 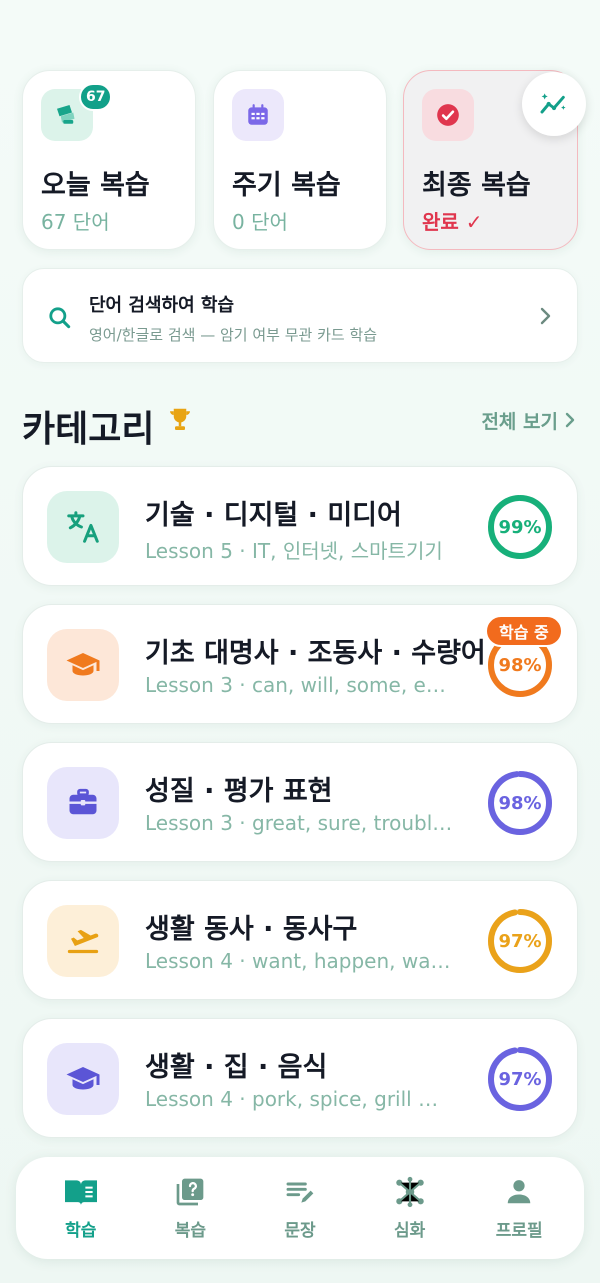 What do you see at coordinates (190, 1208) in the screenshot?
I see `nav-review: 복습` at bounding box center [190, 1208].